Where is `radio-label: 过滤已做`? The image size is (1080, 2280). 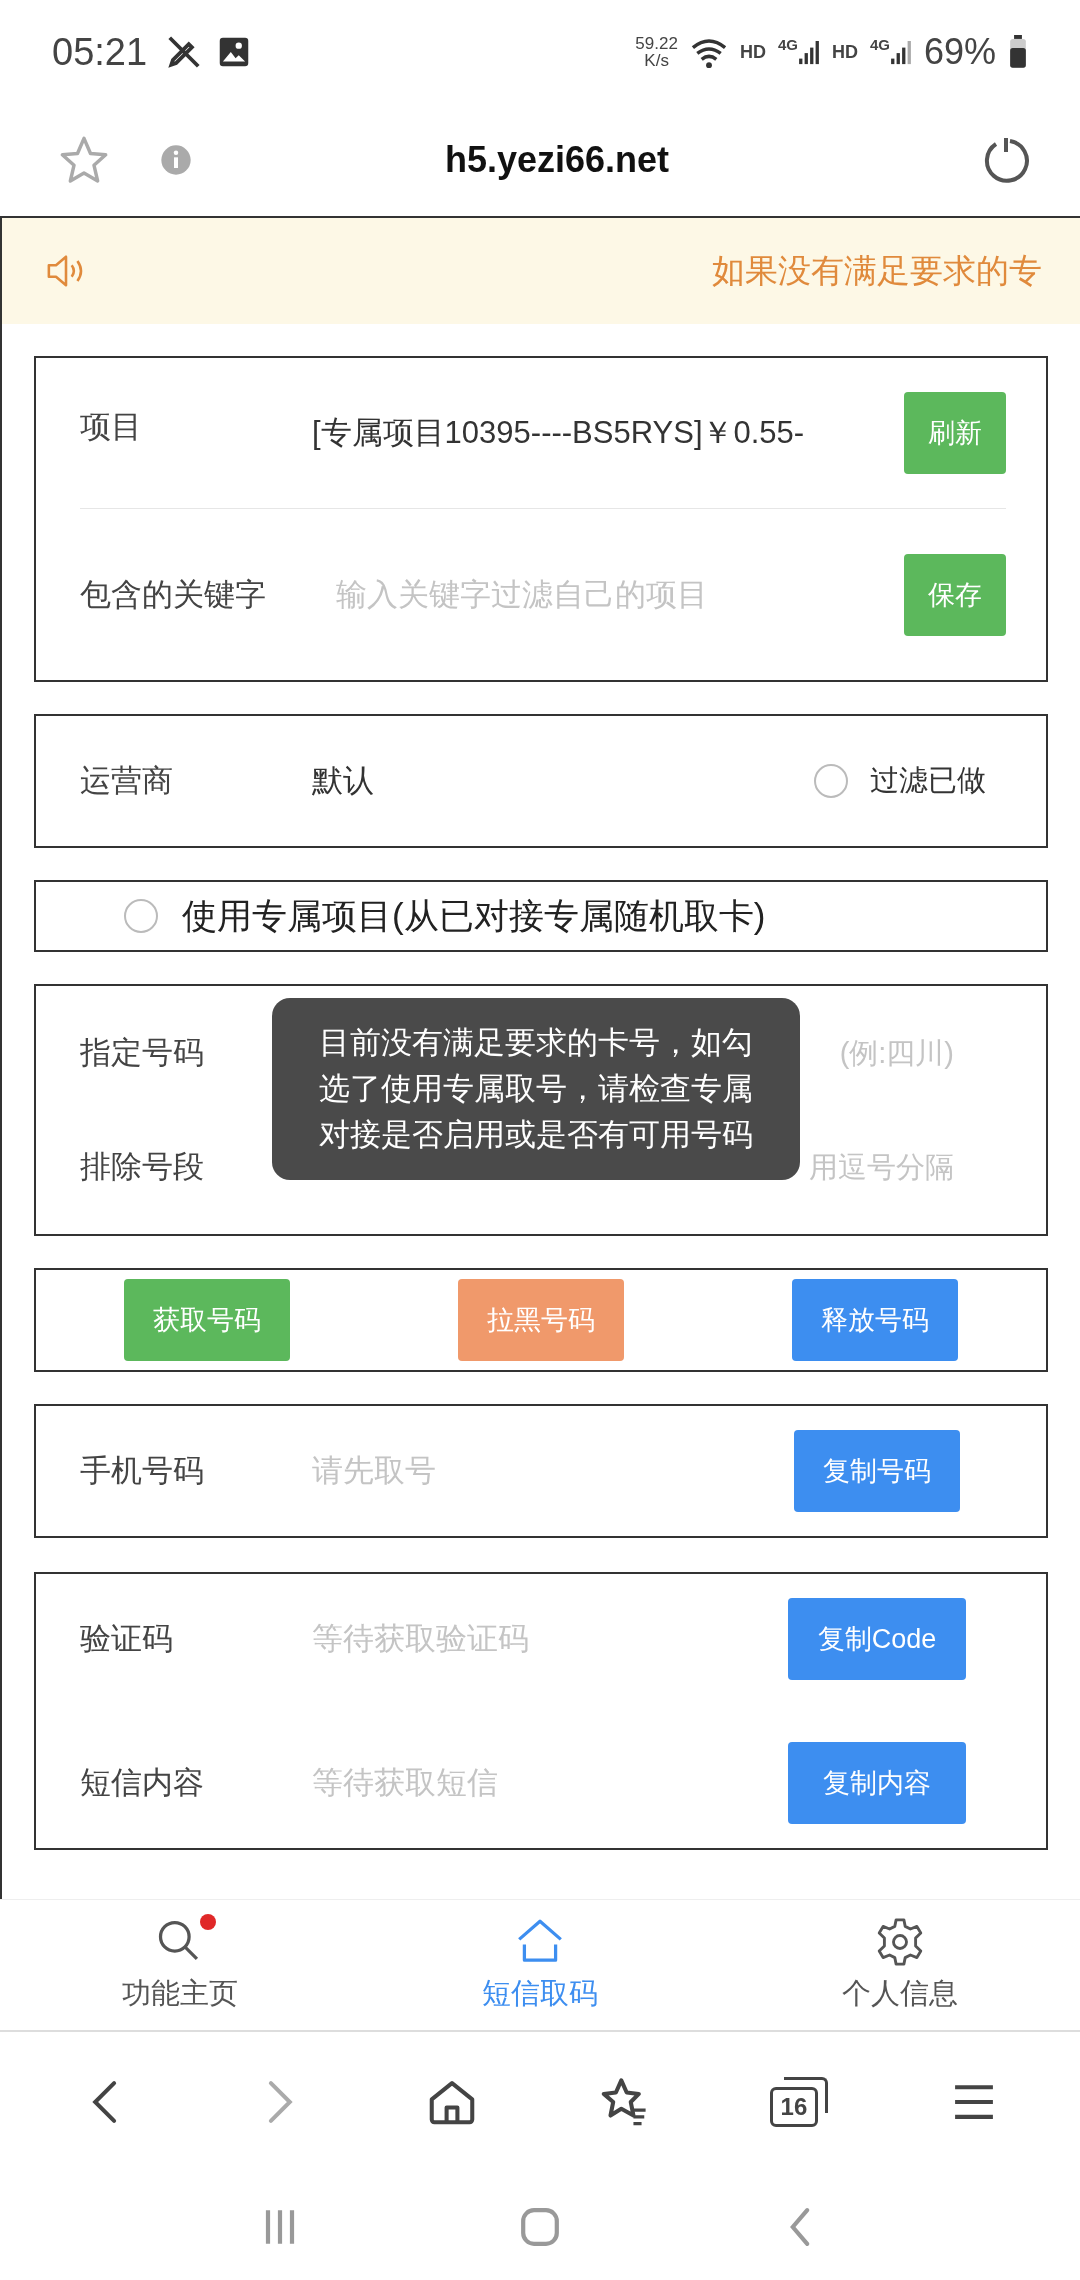
radio-label: 过滤已做 is located at coordinates (928, 780).